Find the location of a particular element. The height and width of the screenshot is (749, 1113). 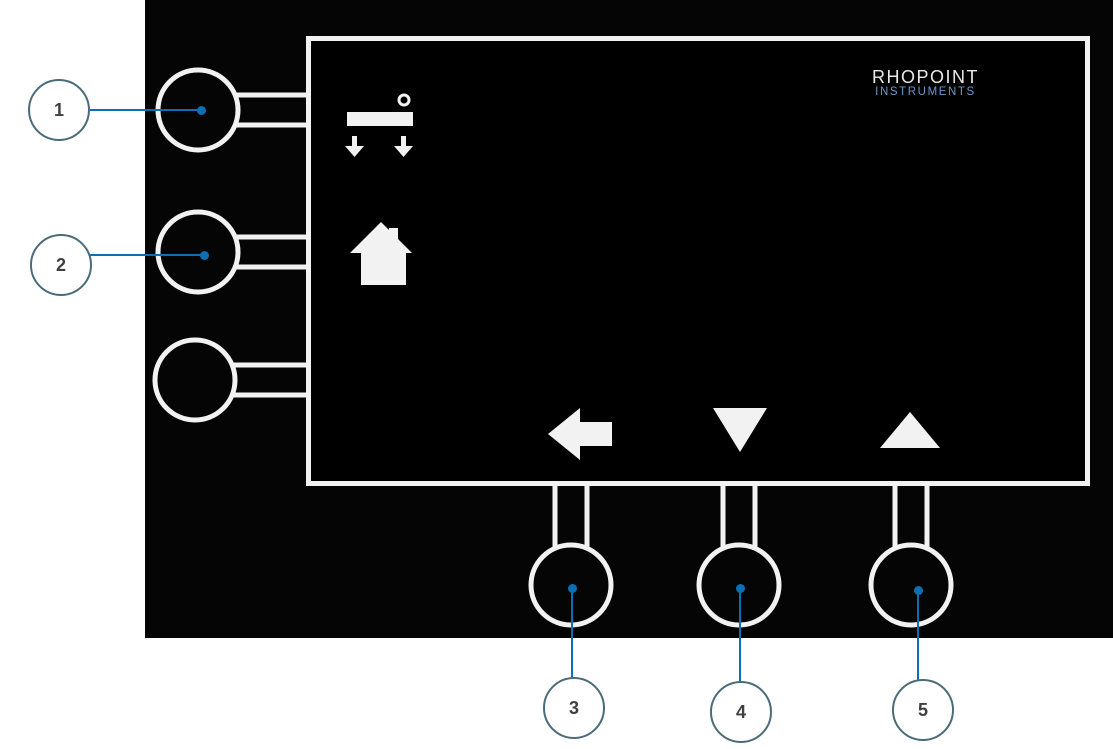

up-triangle-icon is located at coordinates (910, 430).